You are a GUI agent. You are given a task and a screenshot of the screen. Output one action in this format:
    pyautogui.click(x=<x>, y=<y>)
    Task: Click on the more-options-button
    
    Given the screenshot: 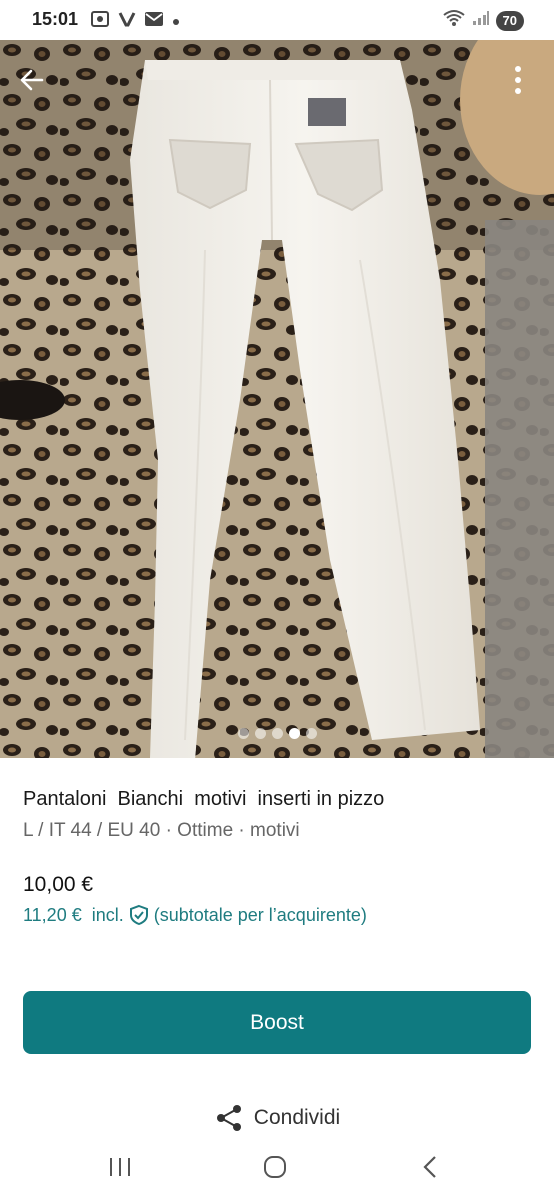 What is the action you would take?
    pyautogui.click(x=518, y=80)
    